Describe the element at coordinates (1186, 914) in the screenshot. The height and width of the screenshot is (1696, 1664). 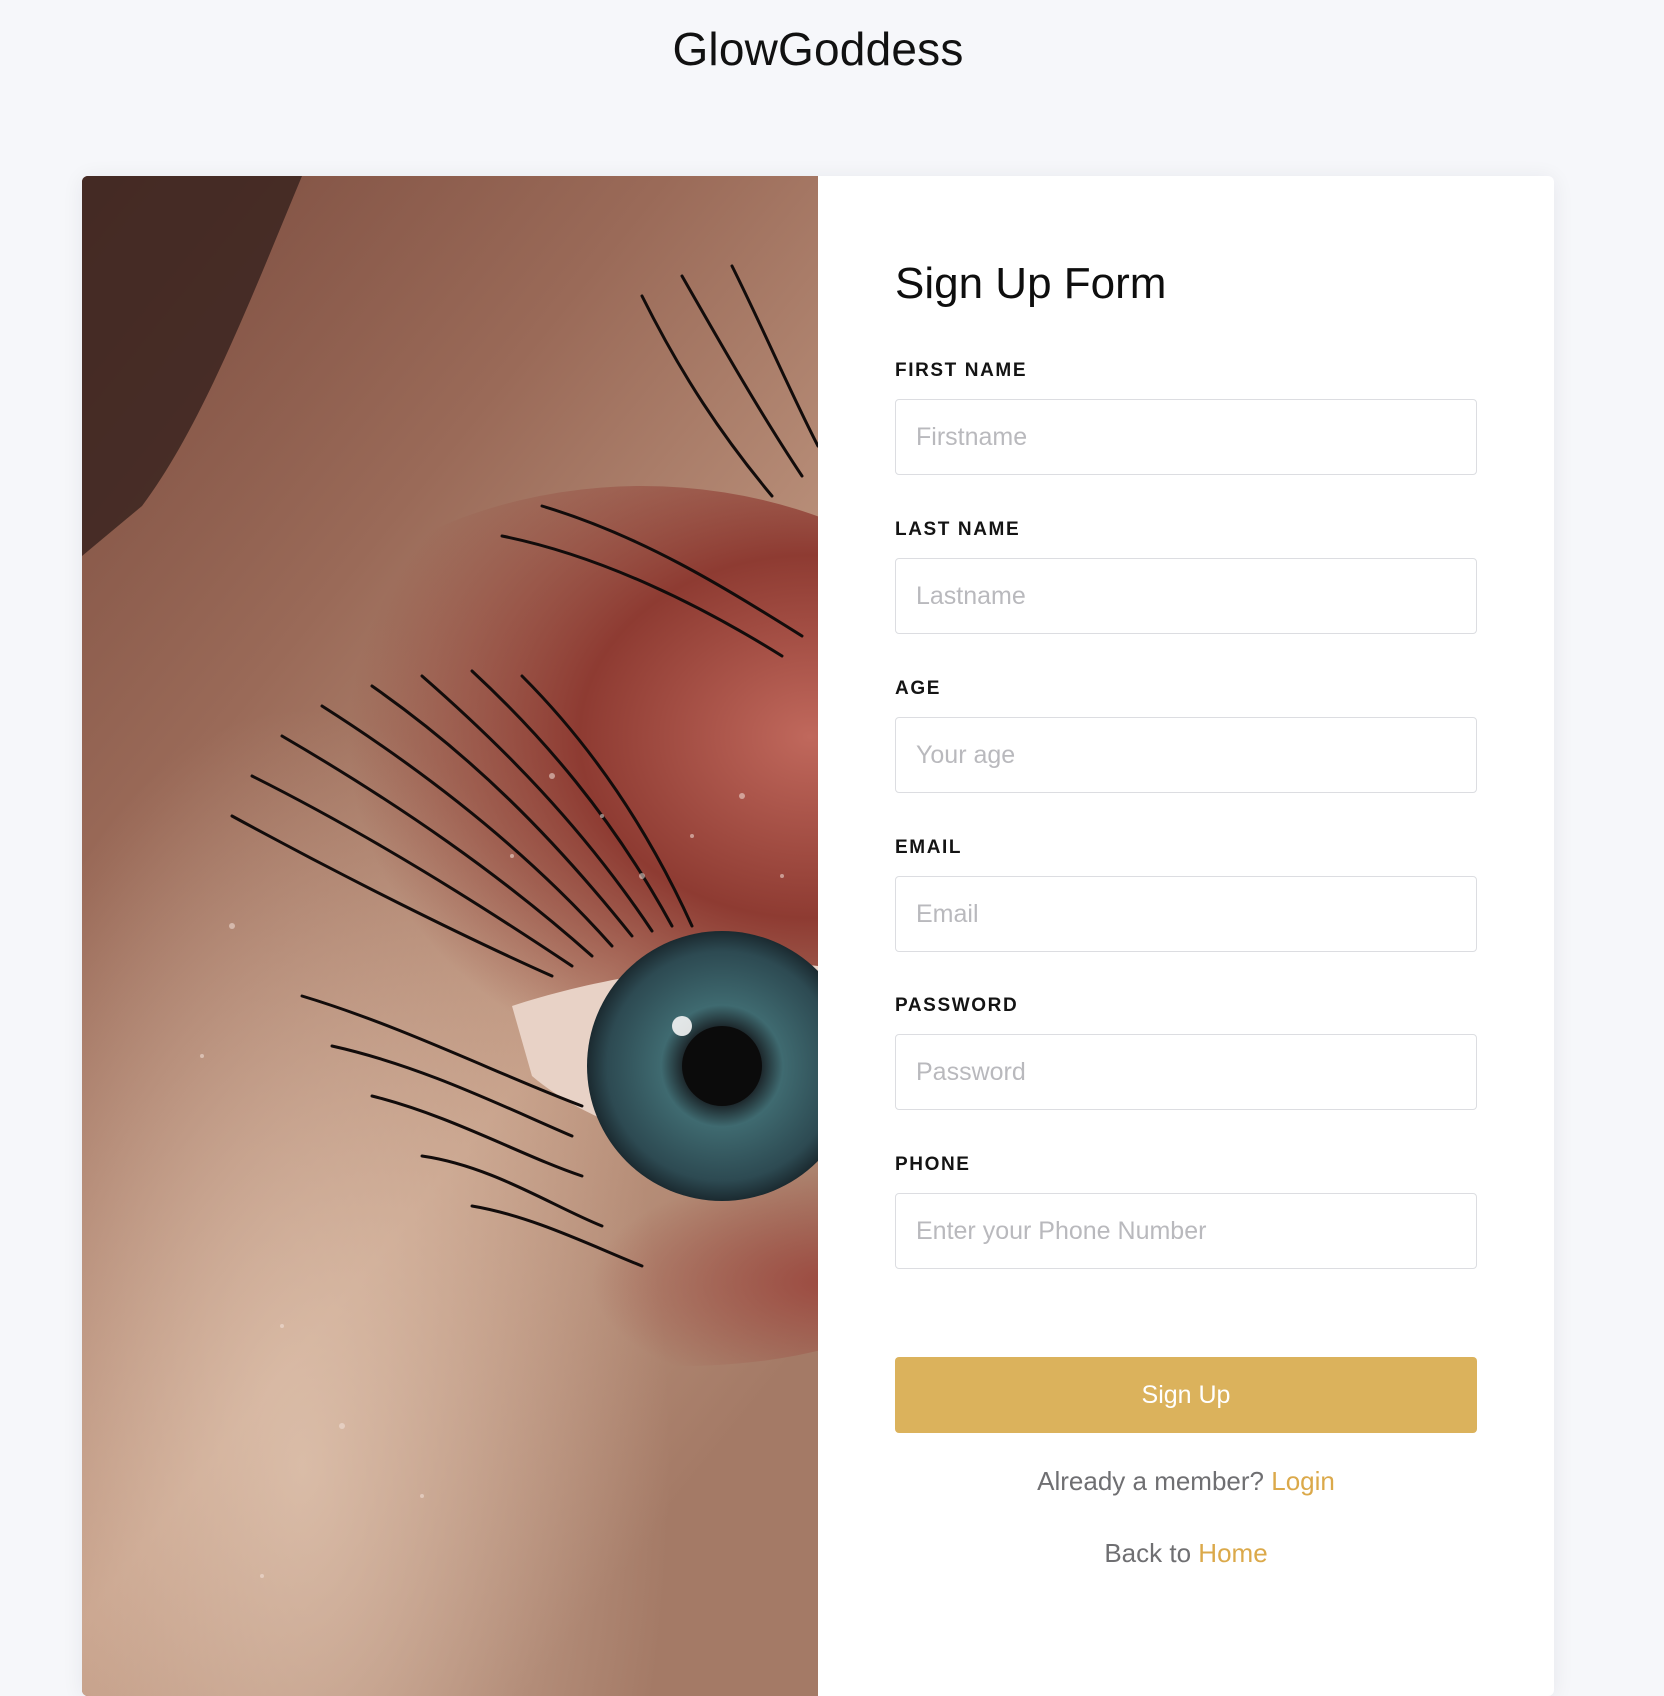
I see `email-input` at that location.